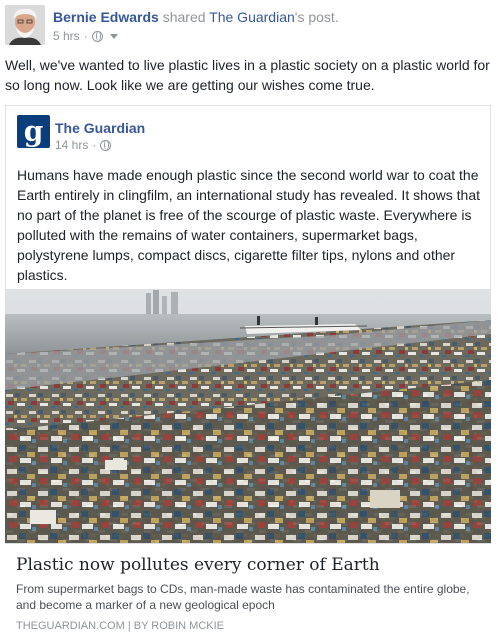 The width and height of the screenshot is (498, 638). Describe the element at coordinates (252, 17) in the screenshot. I see `shared-page-link: The Guardian` at that location.